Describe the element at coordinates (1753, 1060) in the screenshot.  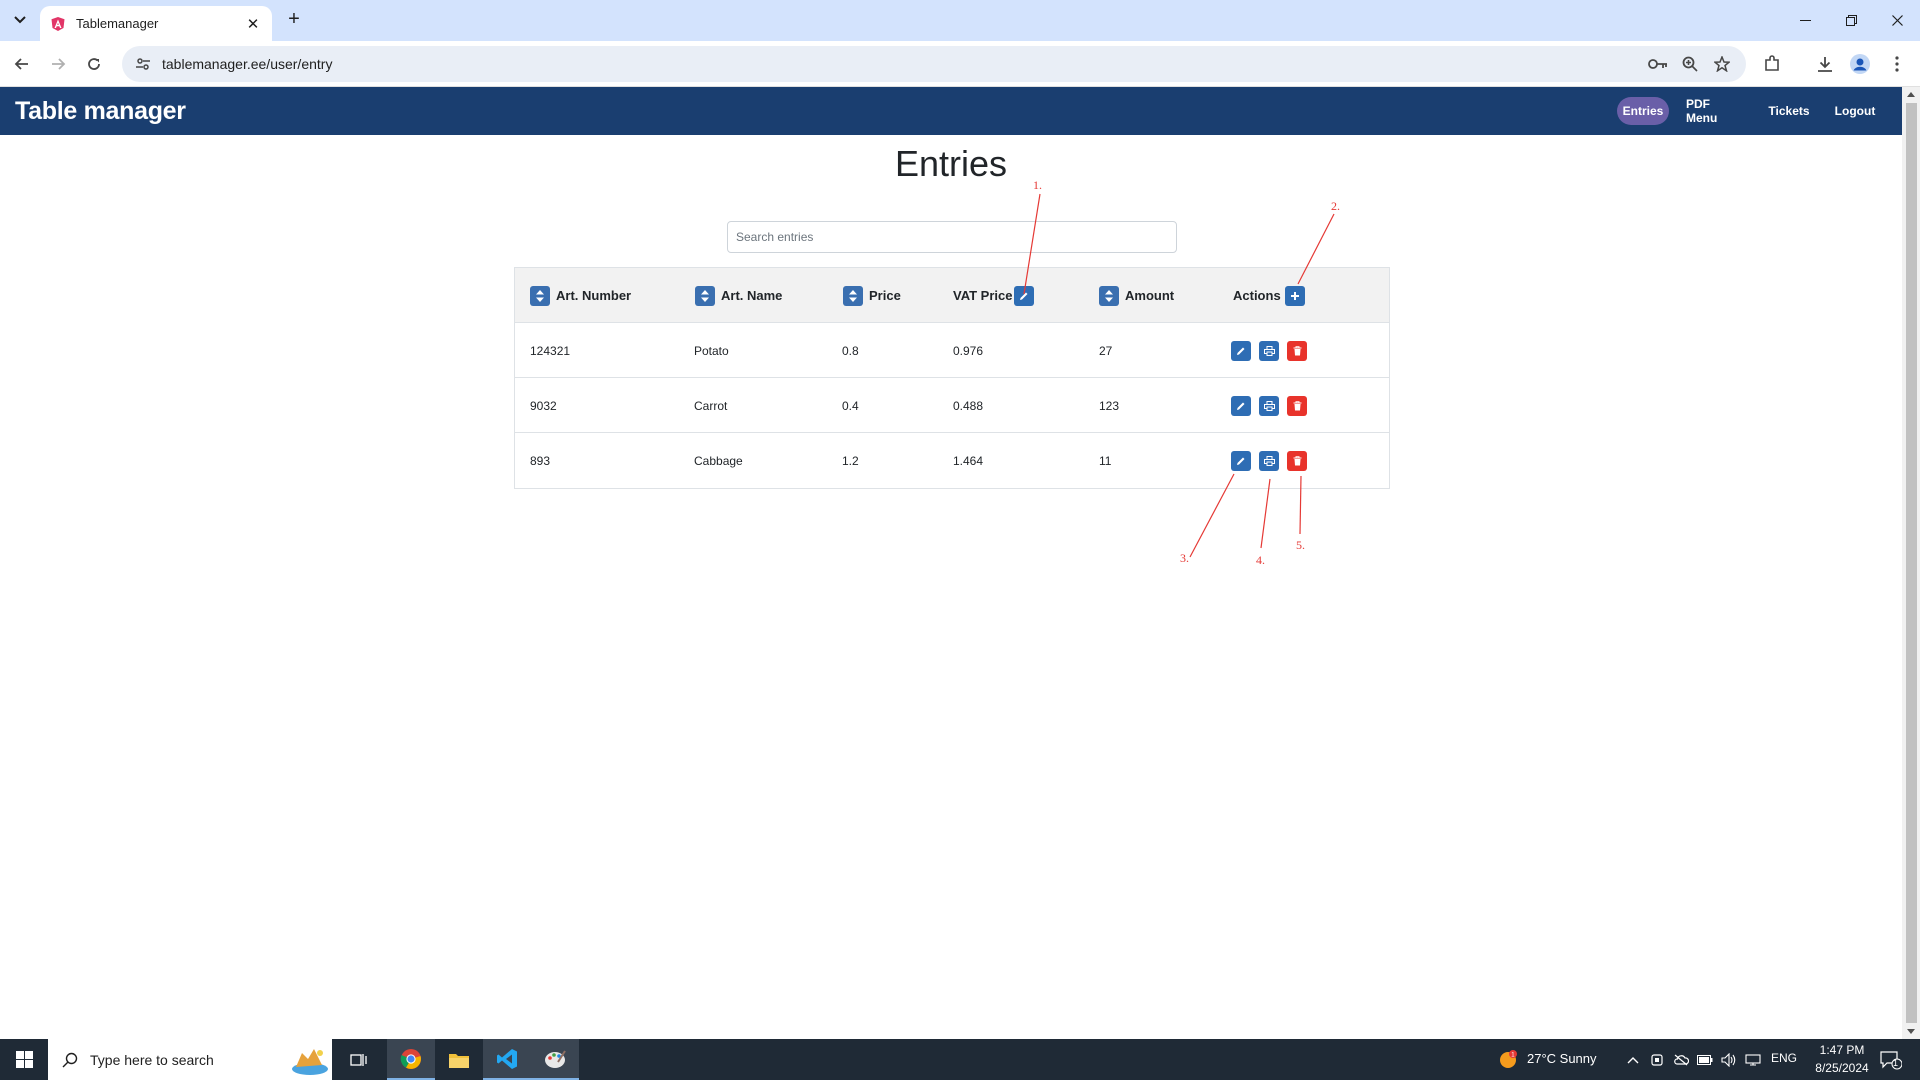
I see `network-icon` at that location.